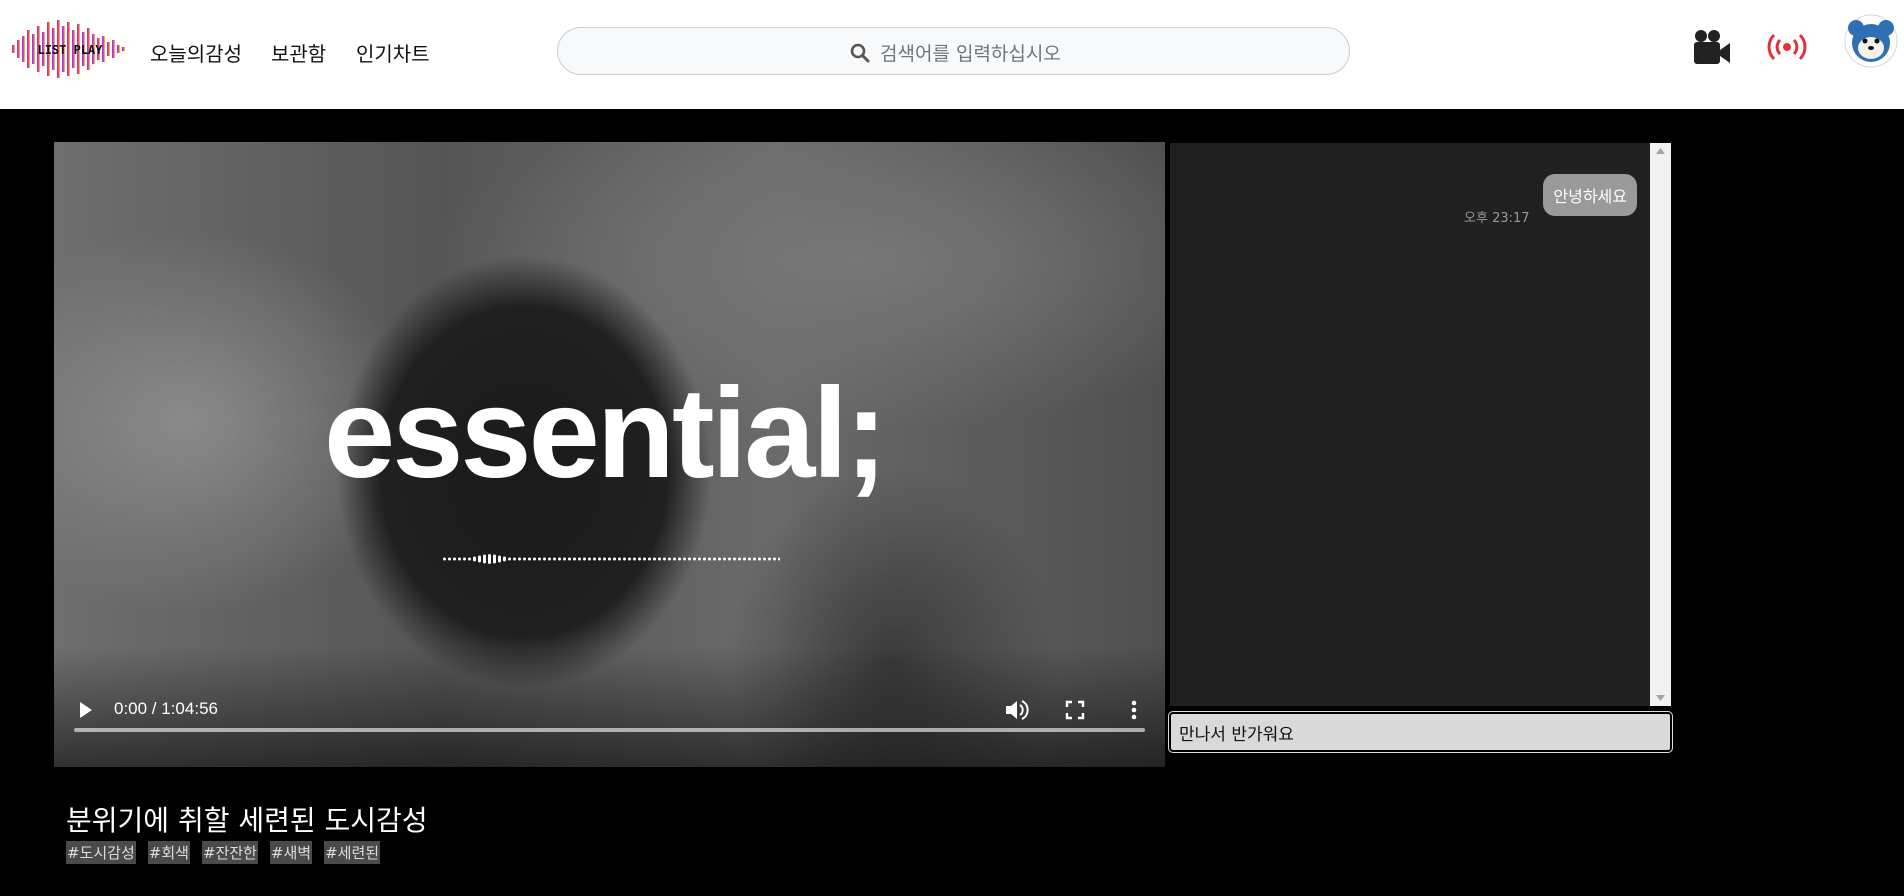  I want to click on search-bar: 검색어를 입력하십시오, so click(953, 51).